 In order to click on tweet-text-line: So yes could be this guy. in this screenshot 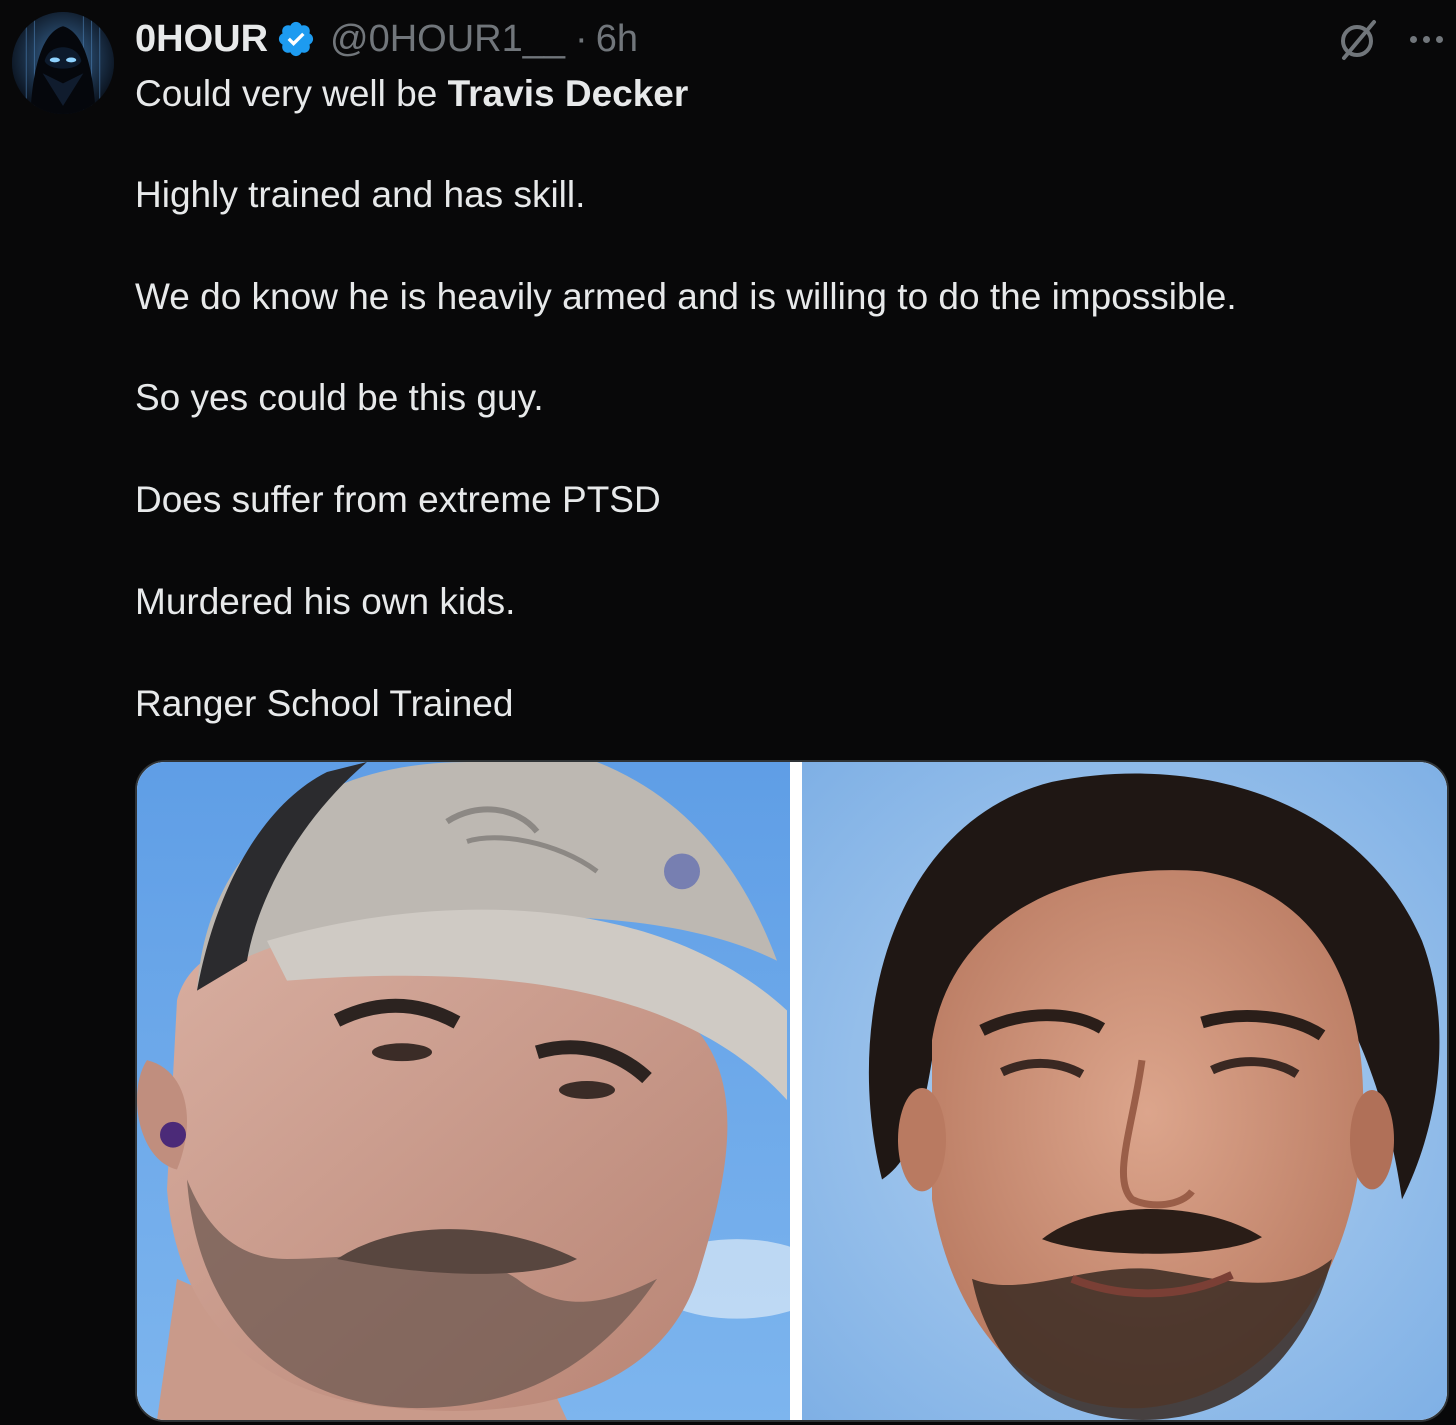, I will do `click(339, 397)`.